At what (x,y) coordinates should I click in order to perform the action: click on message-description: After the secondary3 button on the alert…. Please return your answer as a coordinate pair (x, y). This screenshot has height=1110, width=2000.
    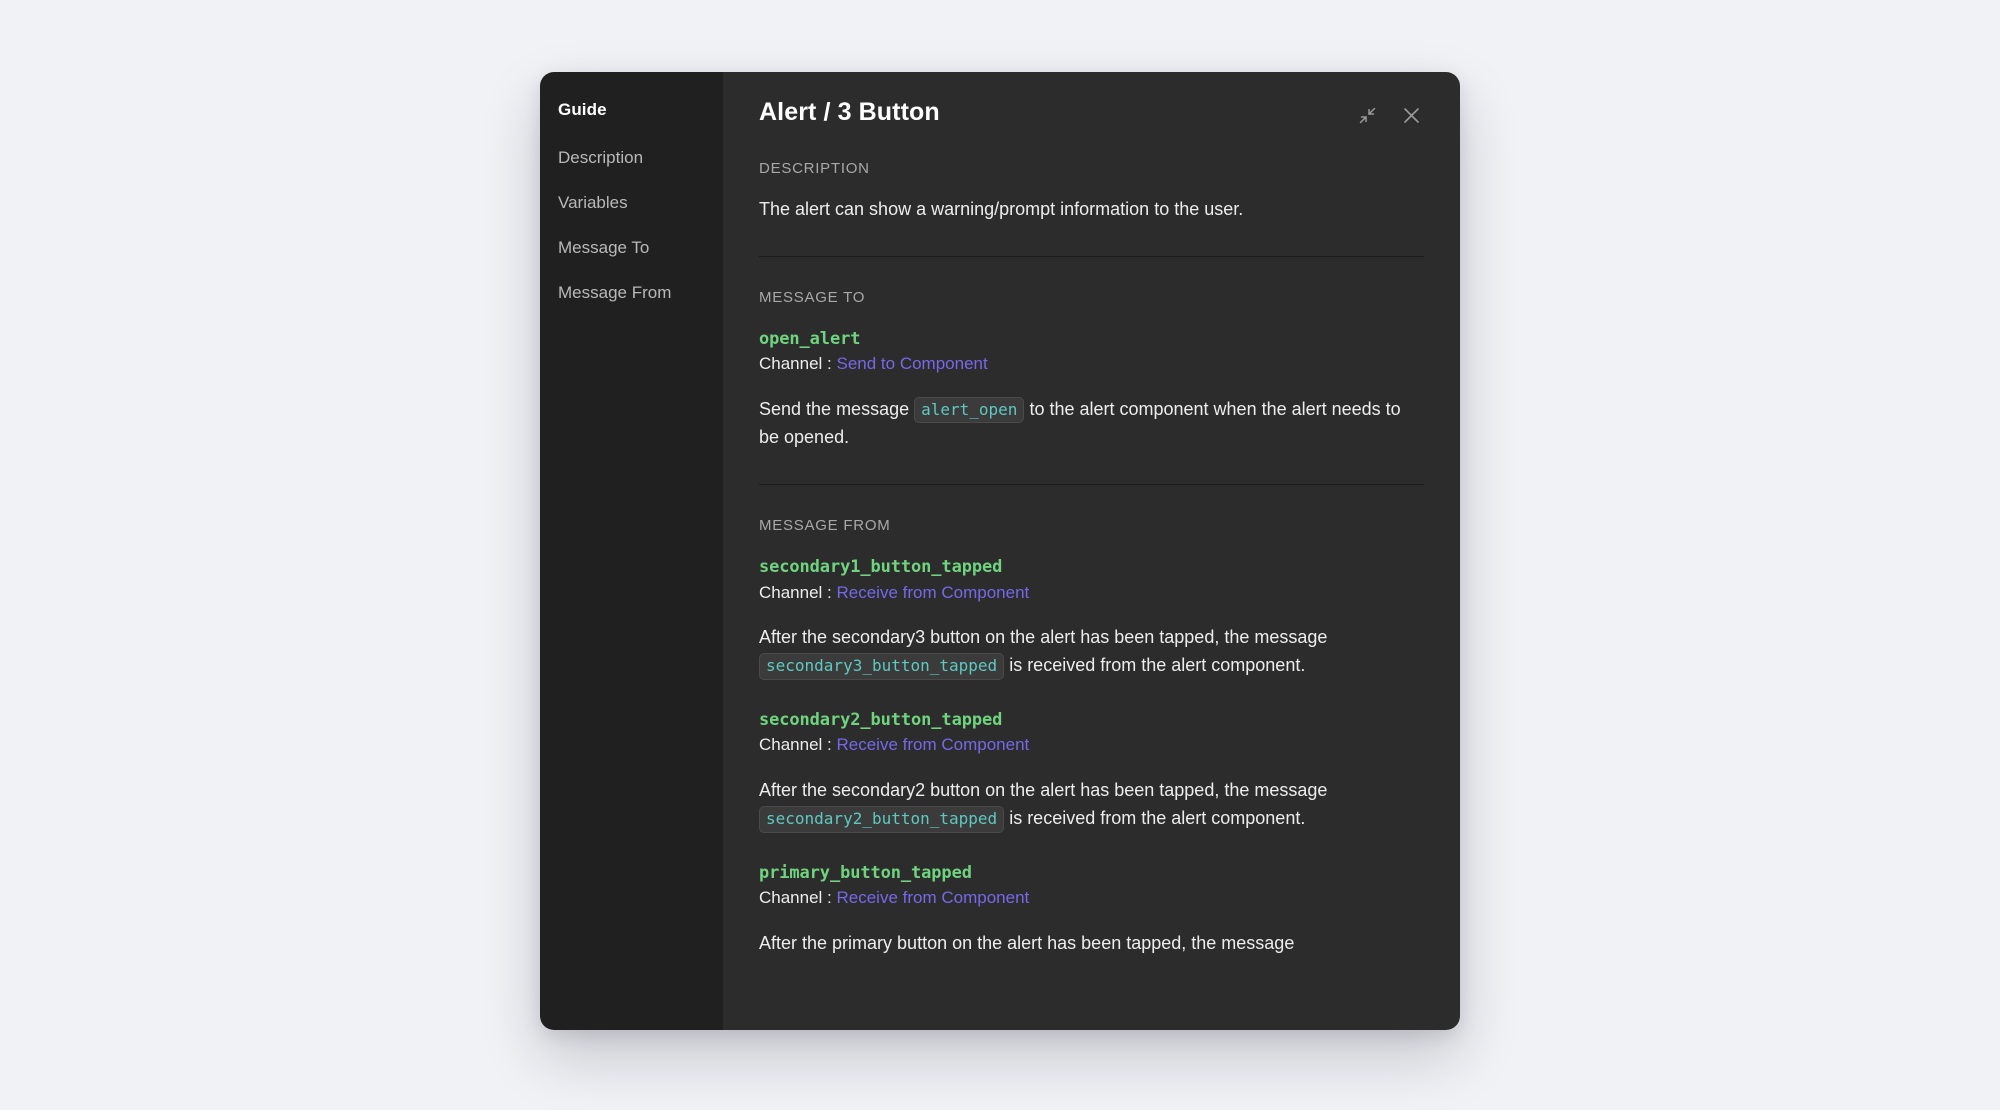
    Looking at the image, I should click on (1091, 652).